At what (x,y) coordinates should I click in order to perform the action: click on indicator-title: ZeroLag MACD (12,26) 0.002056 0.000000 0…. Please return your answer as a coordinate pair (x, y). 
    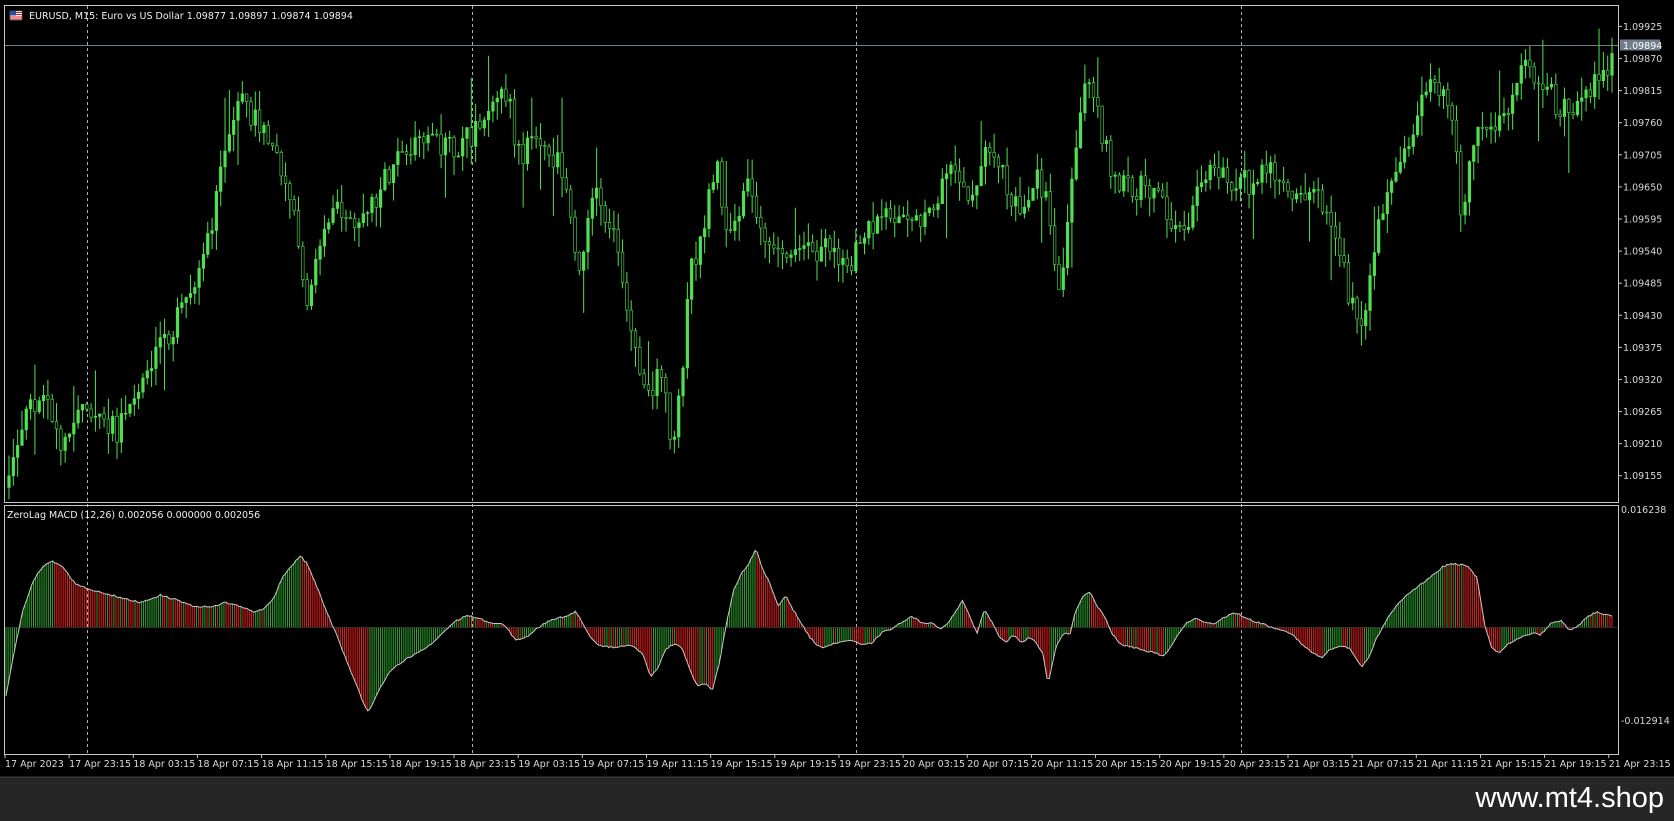
    Looking at the image, I should click on (133, 515).